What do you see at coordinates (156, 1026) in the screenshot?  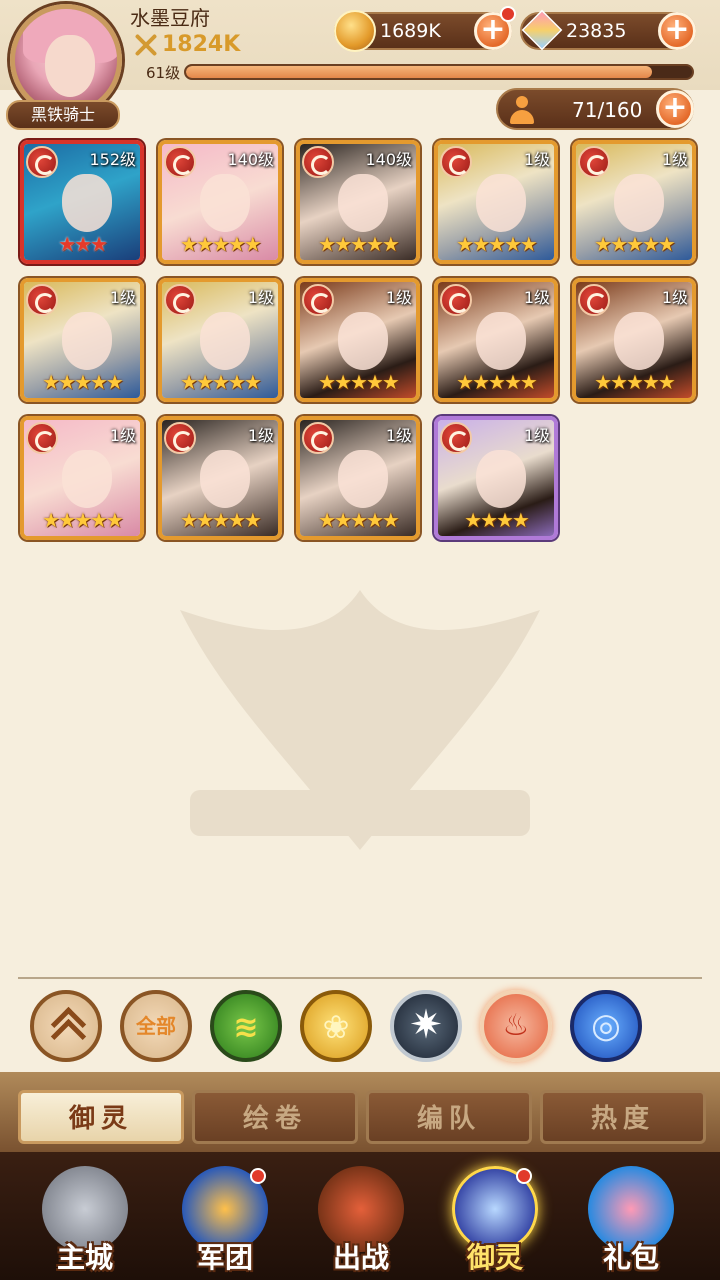 I see `filter-all-button: 全部` at bounding box center [156, 1026].